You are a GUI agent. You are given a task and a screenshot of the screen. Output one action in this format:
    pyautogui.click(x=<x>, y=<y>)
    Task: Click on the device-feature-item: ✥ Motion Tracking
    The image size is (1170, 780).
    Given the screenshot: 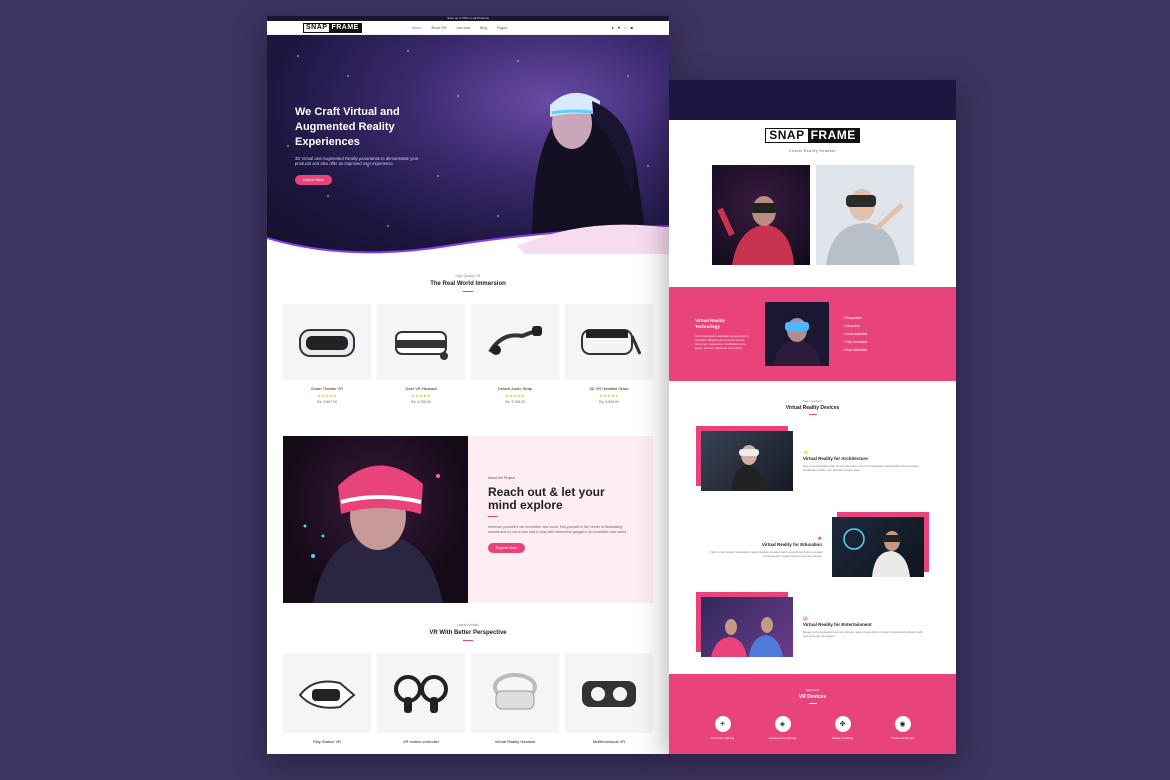 What is the action you would take?
    pyautogui.click(x=843, y=728)
    